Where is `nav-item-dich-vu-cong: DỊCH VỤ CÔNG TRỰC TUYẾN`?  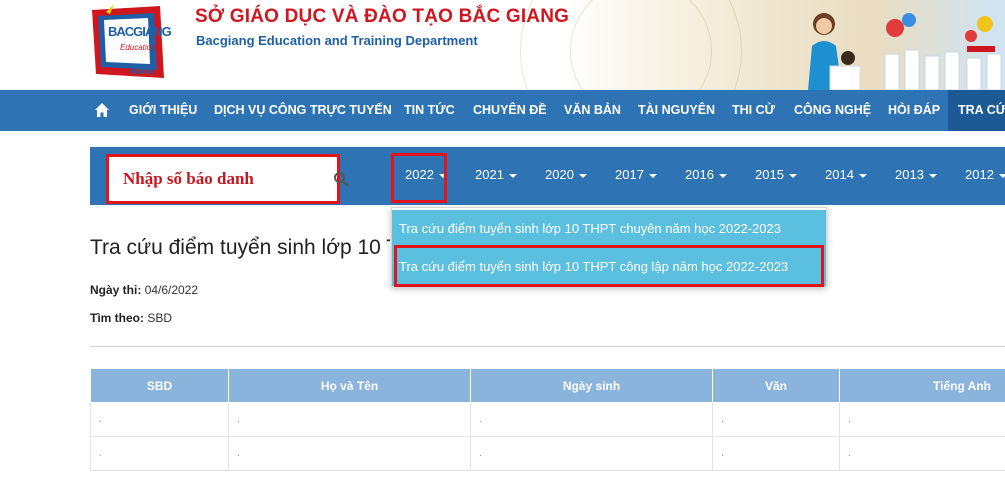
nav-item-dich-vu-cong: DỊCH VỤ CÔNG TRỰC TUYẾN is located at coordinates (303, 110).